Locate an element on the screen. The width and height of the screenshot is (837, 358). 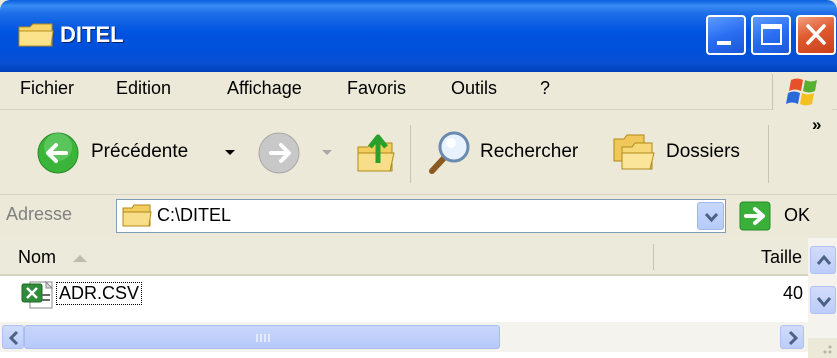
folders-icon is located at coordinates (634, 152).